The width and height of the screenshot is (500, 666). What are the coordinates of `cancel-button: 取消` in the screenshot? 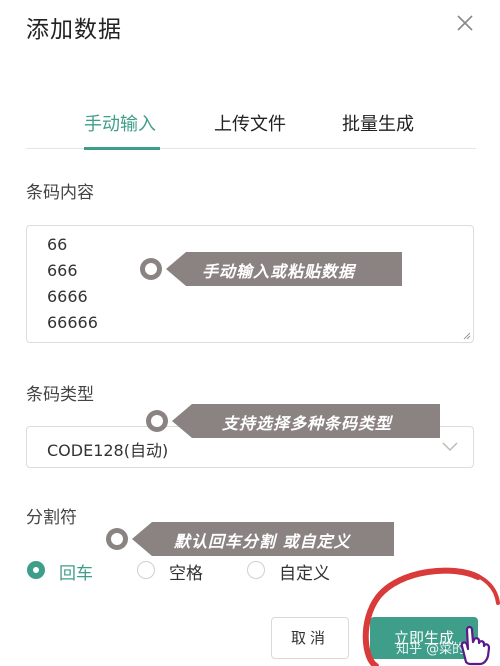 It's located at (310, 638).